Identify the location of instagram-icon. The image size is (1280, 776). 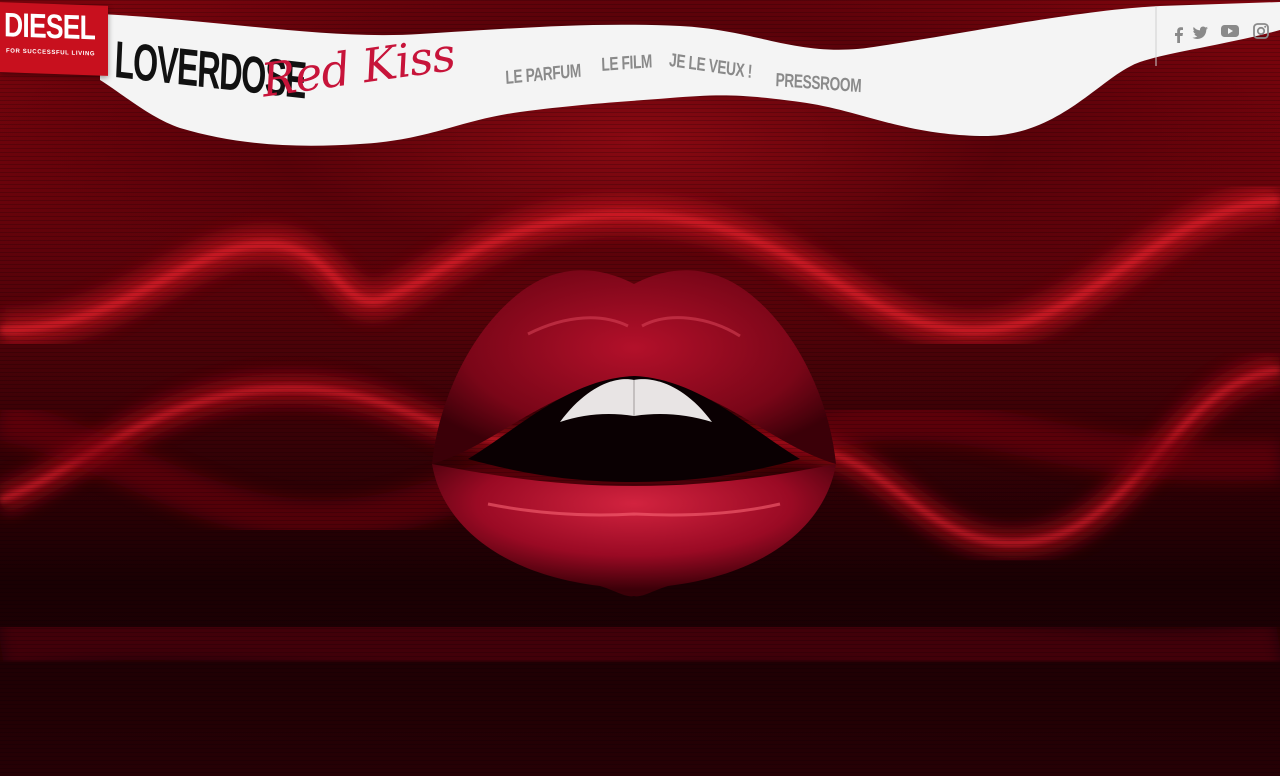
(1261, 31).